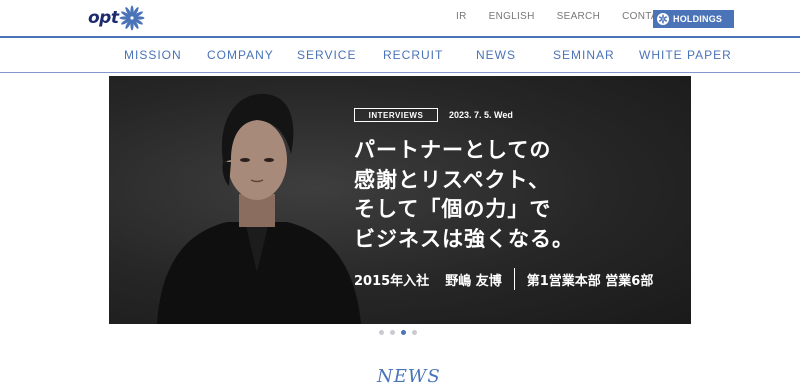 The image size is (800, 391). I want to click on news-section-heading: NEWS, so click(409, 376).